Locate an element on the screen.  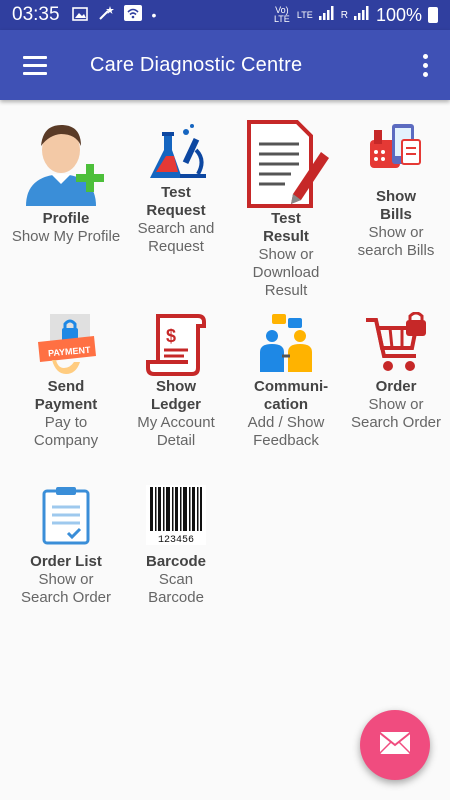
tile-profile-title: Profile is located at coordinates (66, 218).